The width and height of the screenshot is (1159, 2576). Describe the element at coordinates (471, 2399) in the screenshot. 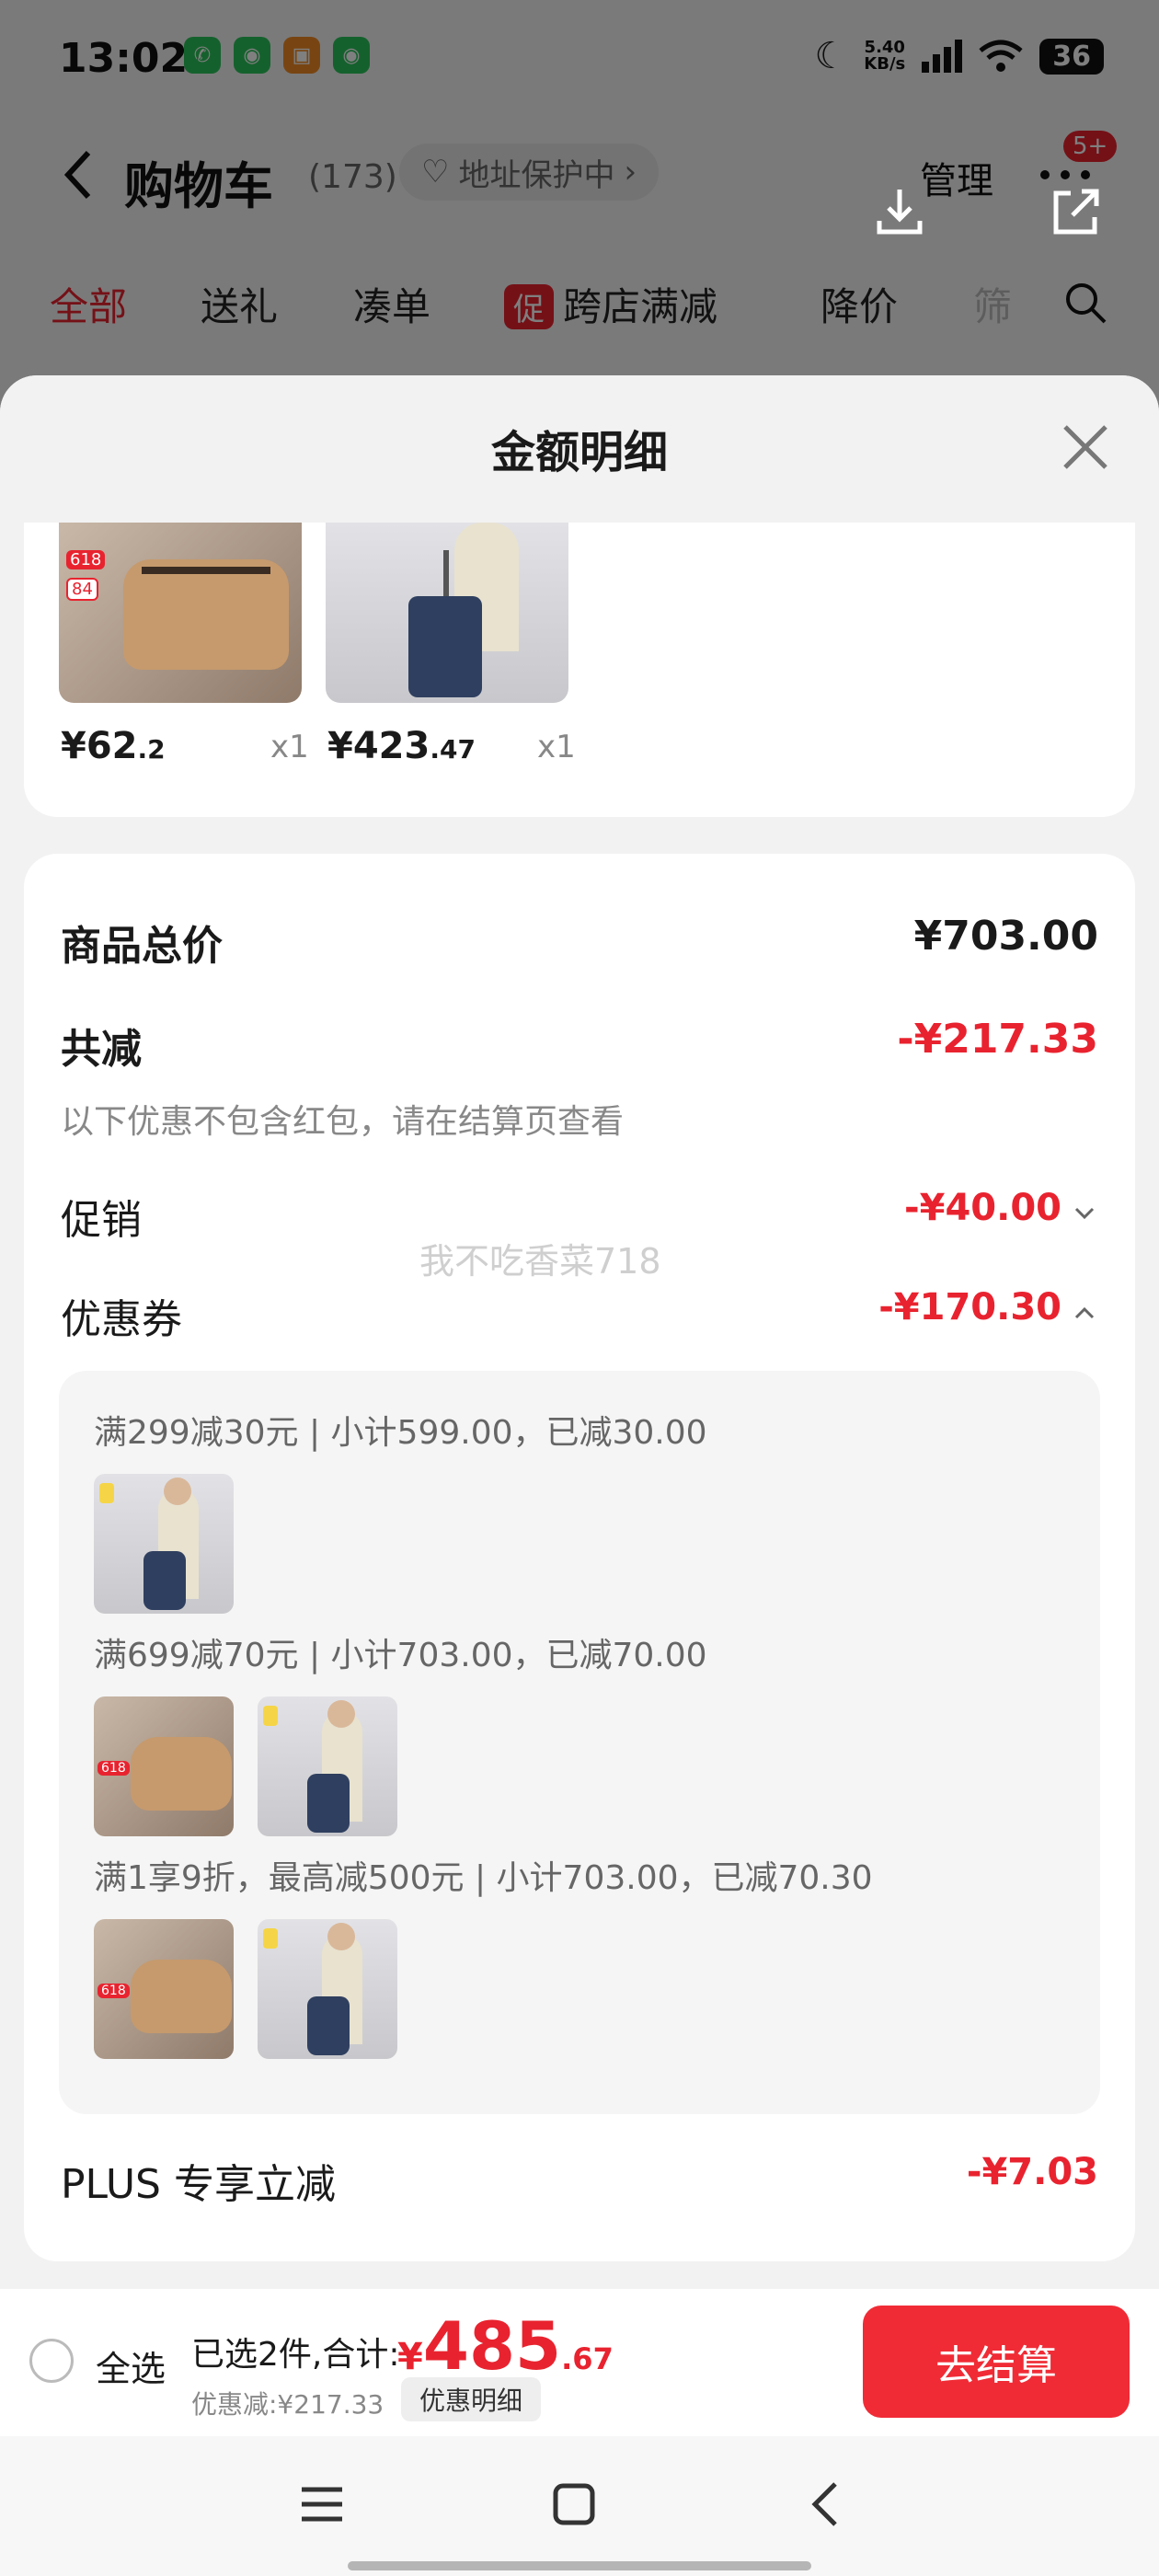

I see `discount-detail-button: 优惠明细` at that location.